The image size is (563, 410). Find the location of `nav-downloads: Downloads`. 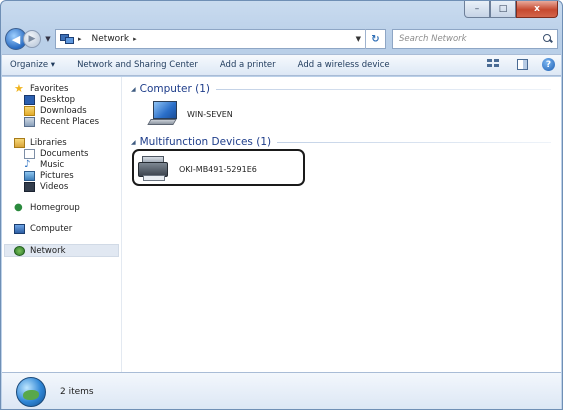

nav-downloads: Downloads is located at coordinates (61, 110).